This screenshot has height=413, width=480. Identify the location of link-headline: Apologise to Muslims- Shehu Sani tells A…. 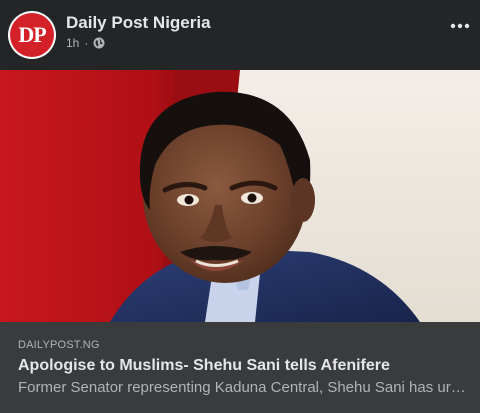
(204, 366).